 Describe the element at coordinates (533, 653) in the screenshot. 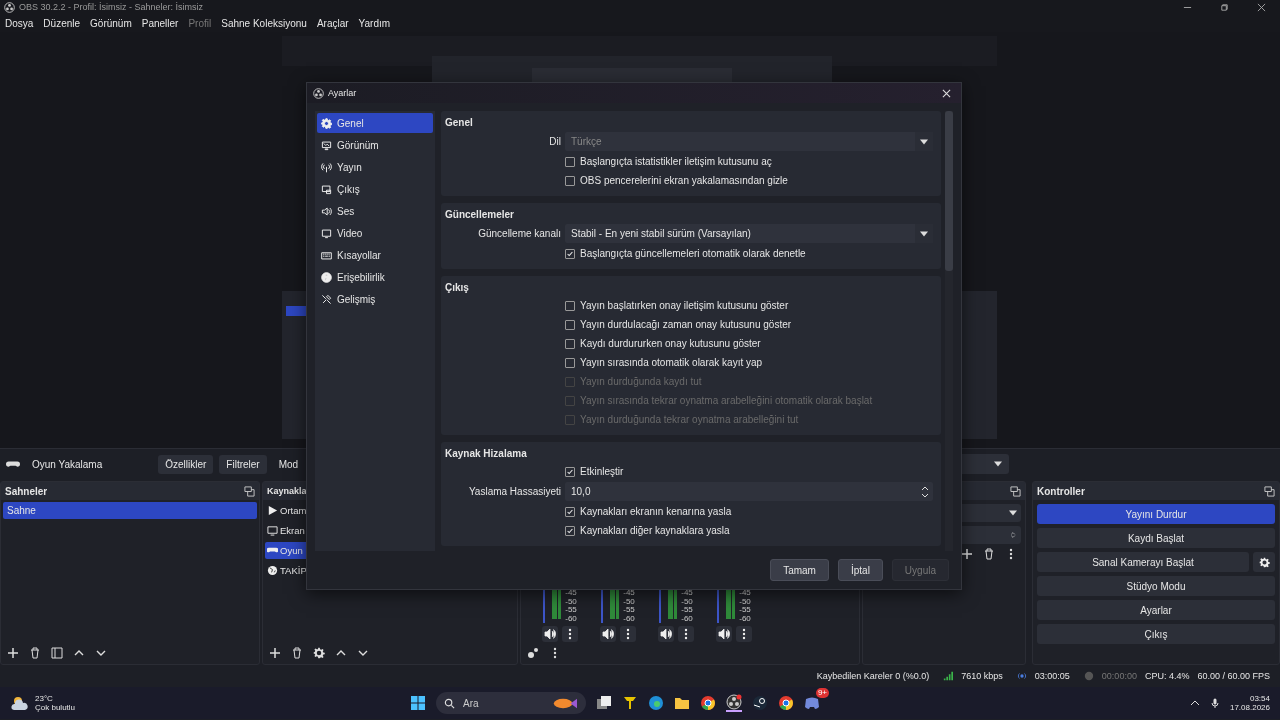

I see `gears-icon` at that location.